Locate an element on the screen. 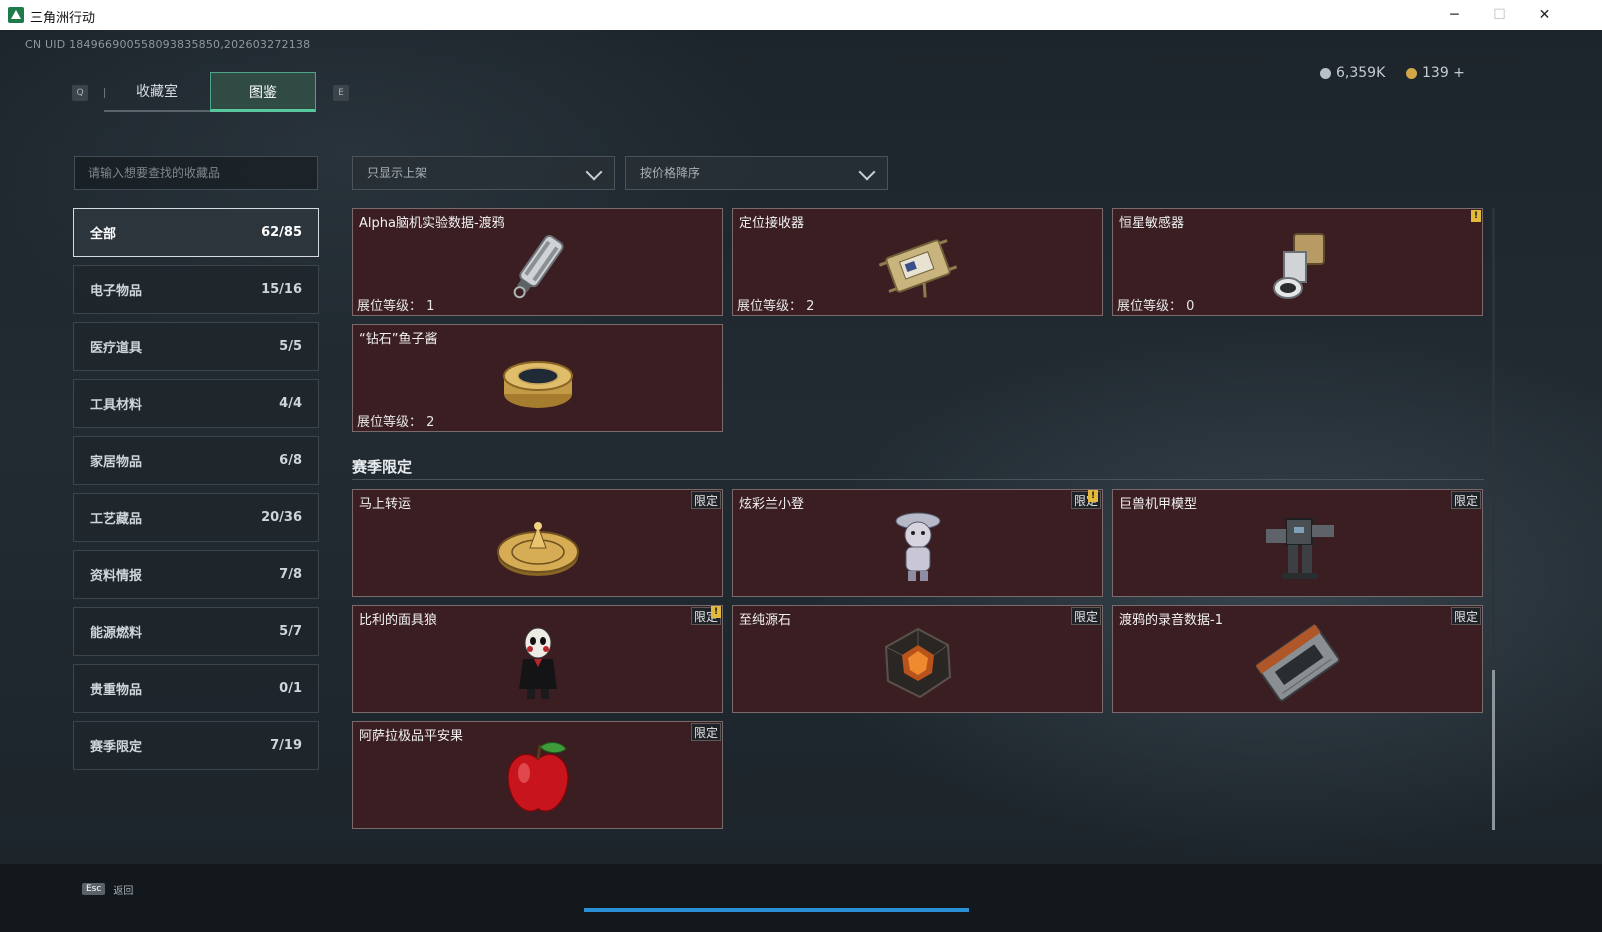 This screenshot has width=1602, height=932. category-season-limited: 赛季限定 7/19 is located at coordinates (196, 745).